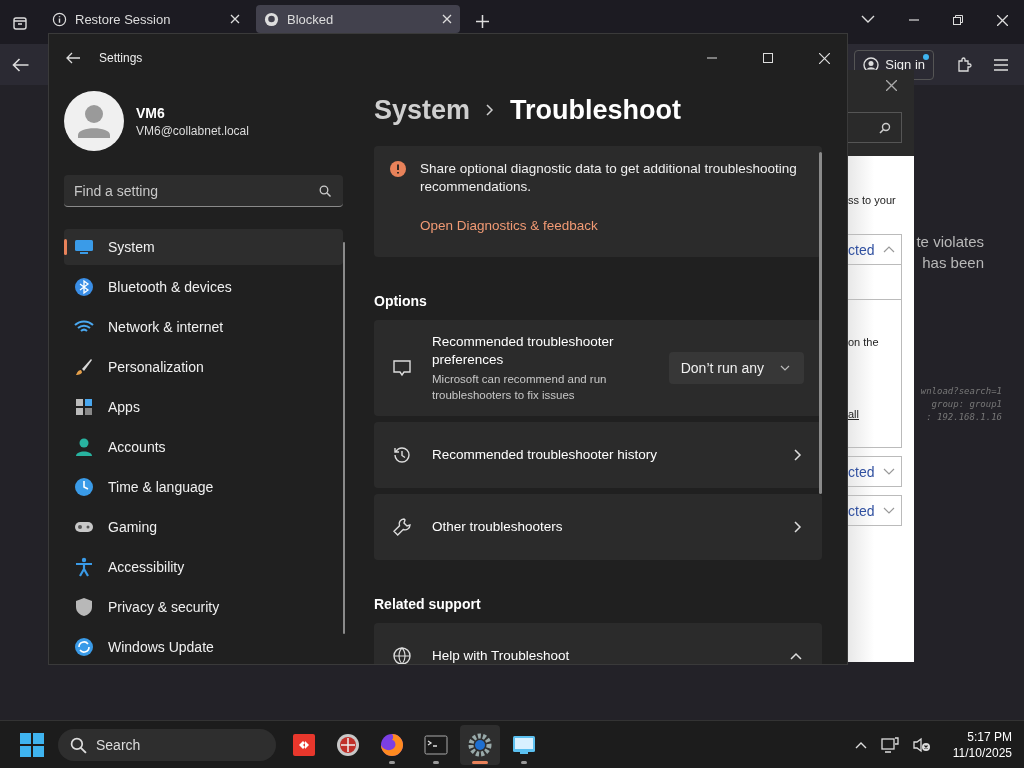 The image size is (1024, 768). I want to click on breadcrumb-link: System, so click(422, 110).